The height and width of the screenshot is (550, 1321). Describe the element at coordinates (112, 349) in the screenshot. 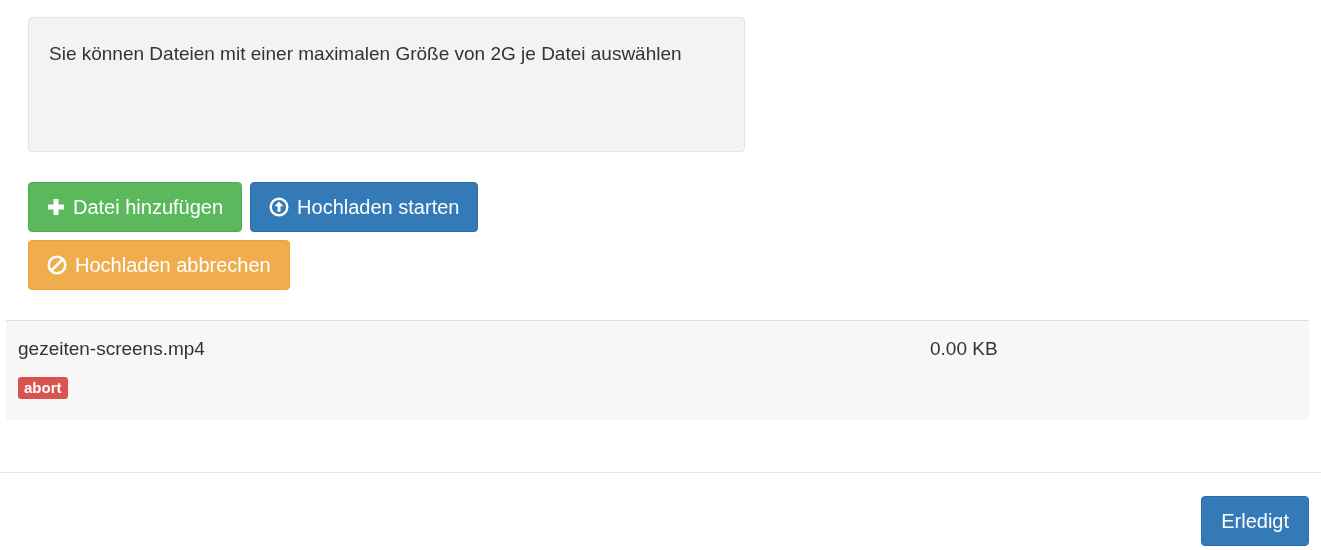

I see `file-name: gezeiten-screens.mp4` at that location.